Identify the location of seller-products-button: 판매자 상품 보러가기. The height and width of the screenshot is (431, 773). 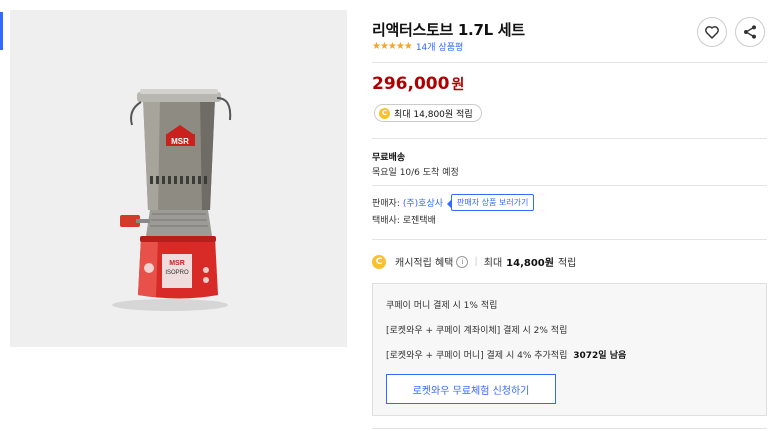
(491, 202).